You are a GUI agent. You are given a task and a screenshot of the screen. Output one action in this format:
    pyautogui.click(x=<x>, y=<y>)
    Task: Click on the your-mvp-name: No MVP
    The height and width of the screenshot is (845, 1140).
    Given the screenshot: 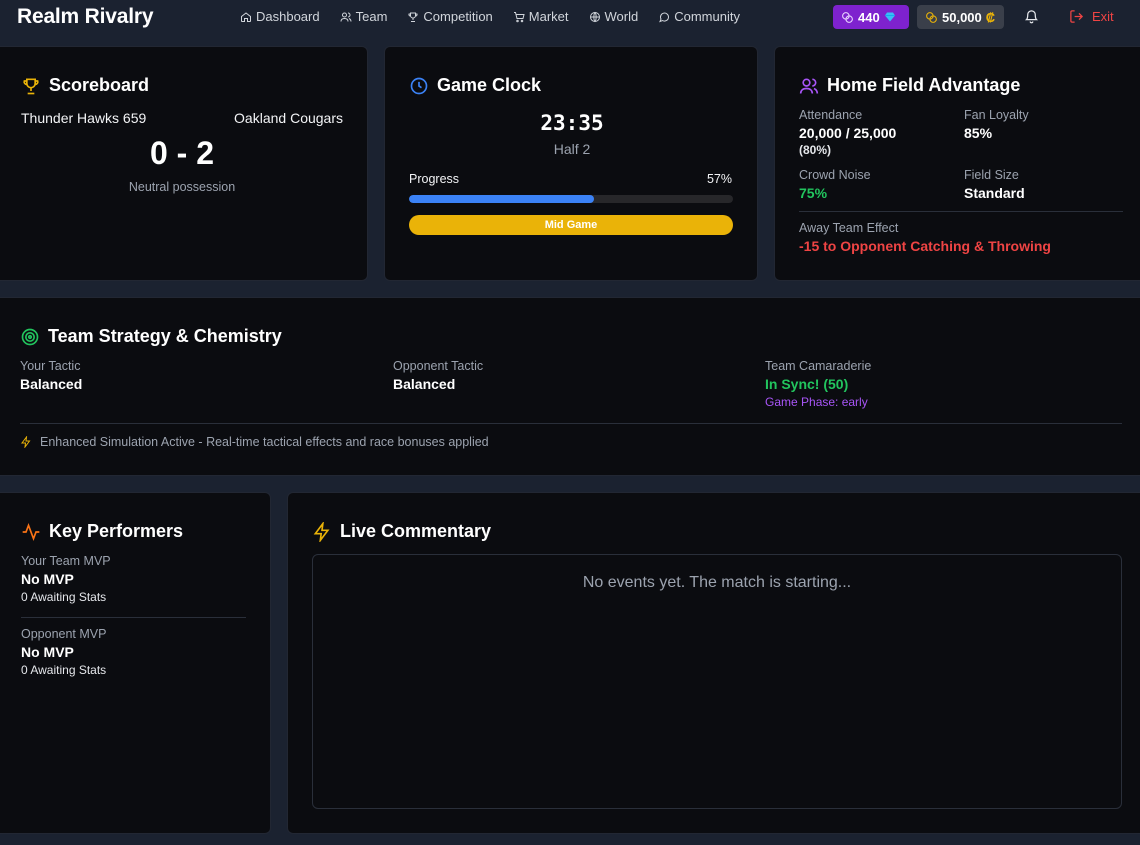 What is the action you would take?
    pyautogui.click(x=47, y=579)
    